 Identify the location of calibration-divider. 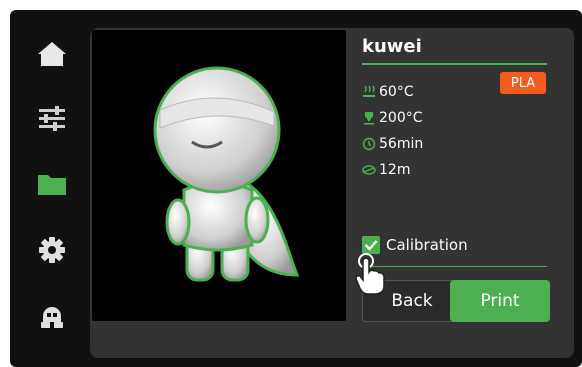
(454, 266).